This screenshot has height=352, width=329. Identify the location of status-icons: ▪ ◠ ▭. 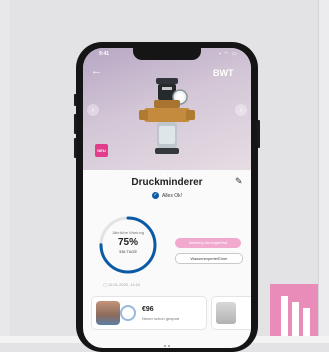
(228, 54).